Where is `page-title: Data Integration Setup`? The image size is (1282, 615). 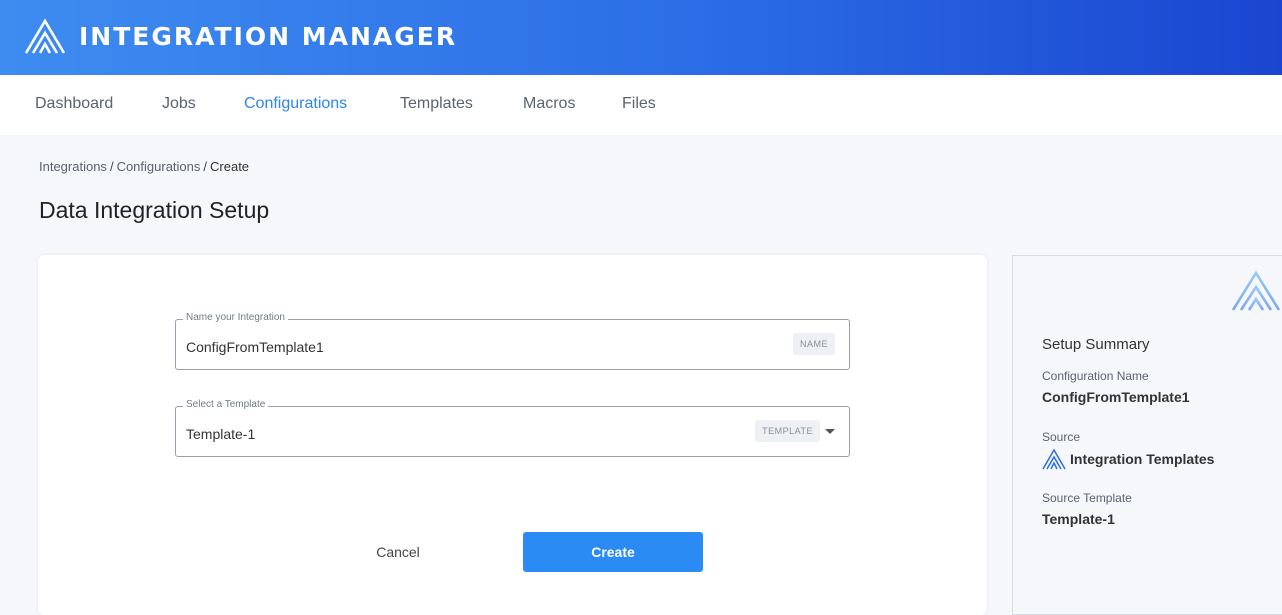
page-title: Data Integration Setup is located at coordinates (154, 210).